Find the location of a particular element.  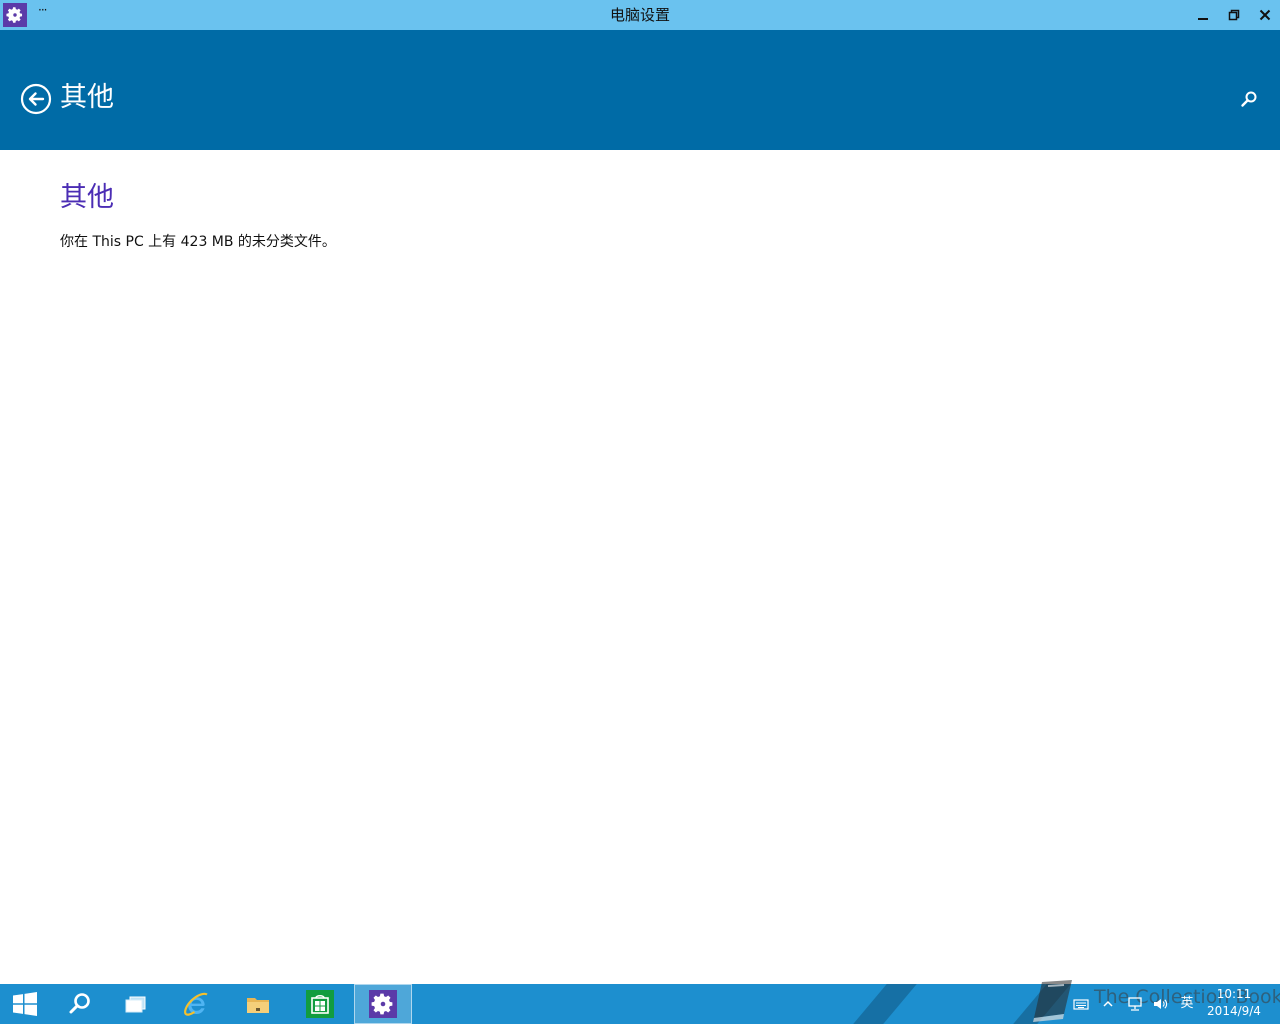

window-title: 电脑设置 is located at coordinates (639, 15).